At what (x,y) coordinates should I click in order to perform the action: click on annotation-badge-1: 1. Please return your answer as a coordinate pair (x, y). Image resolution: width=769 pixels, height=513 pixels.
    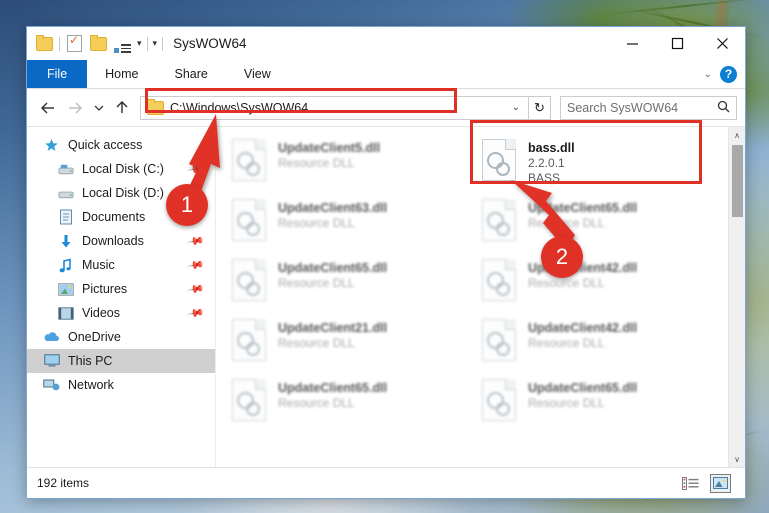
    Looking at the image, I should click on (187, 205).